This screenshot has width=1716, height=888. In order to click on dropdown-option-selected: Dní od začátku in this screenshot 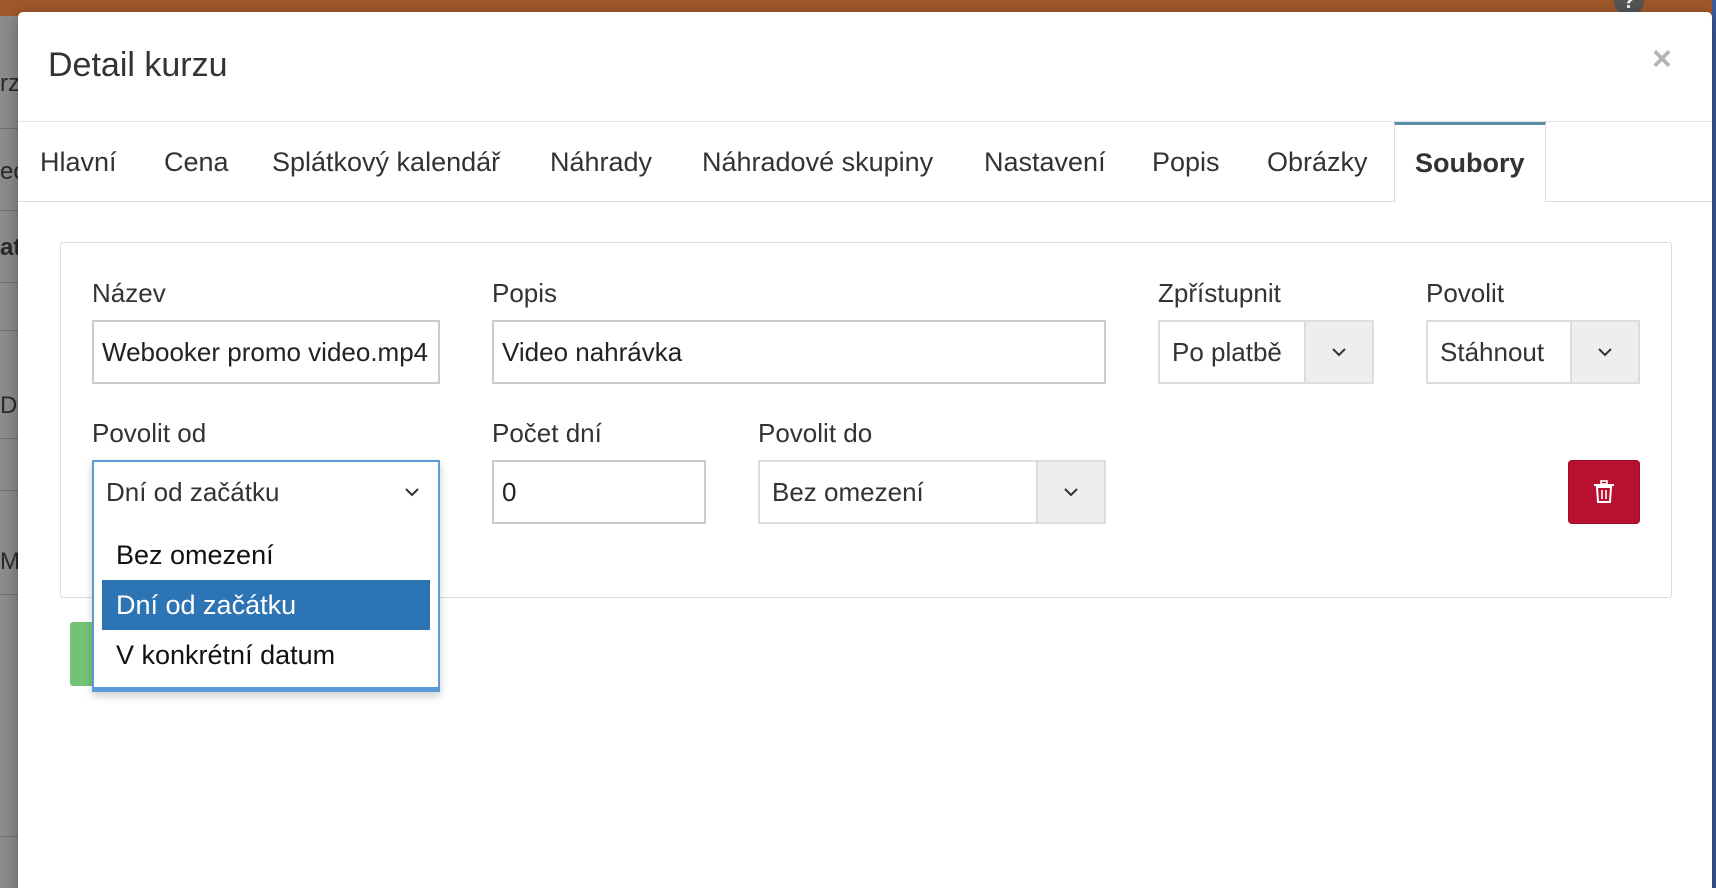, I will do `click(266, 605)`.